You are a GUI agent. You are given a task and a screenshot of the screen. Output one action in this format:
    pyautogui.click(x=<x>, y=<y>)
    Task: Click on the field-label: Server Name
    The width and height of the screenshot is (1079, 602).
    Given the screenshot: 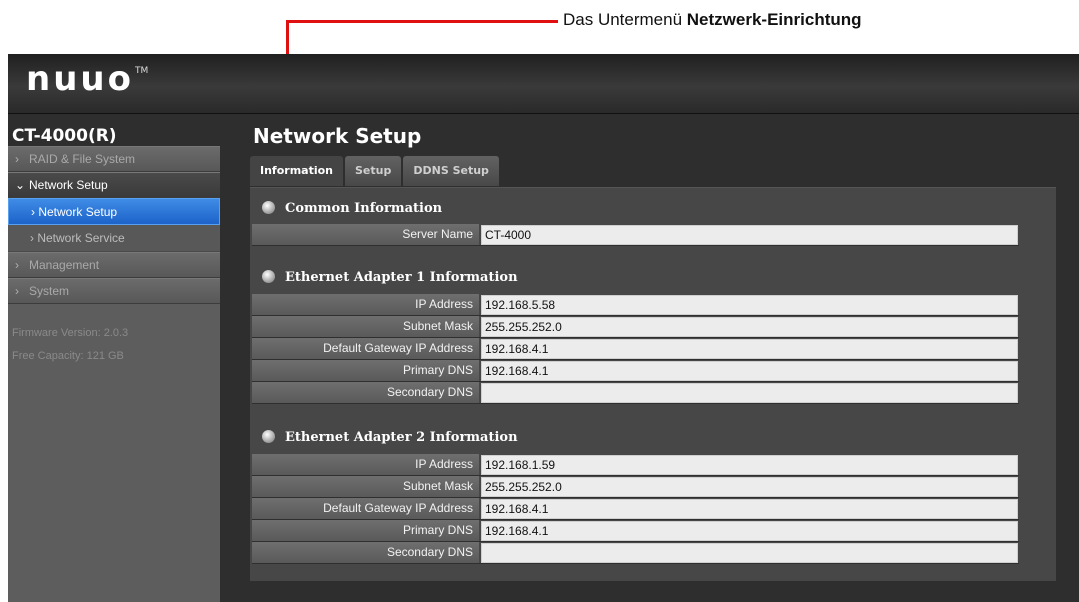 What is the action you would take?
    pyautogui.click(x=365, y=234)
    